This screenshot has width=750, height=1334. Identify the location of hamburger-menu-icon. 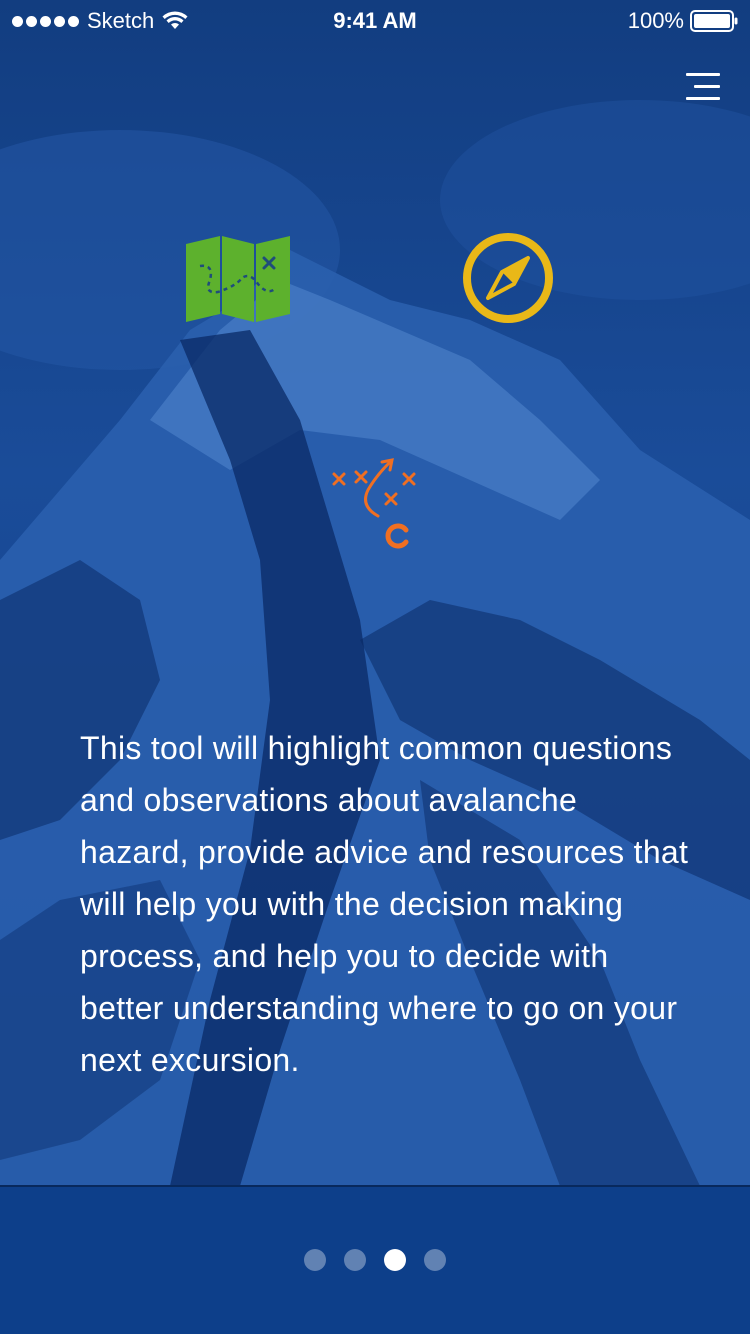
(703, 86).